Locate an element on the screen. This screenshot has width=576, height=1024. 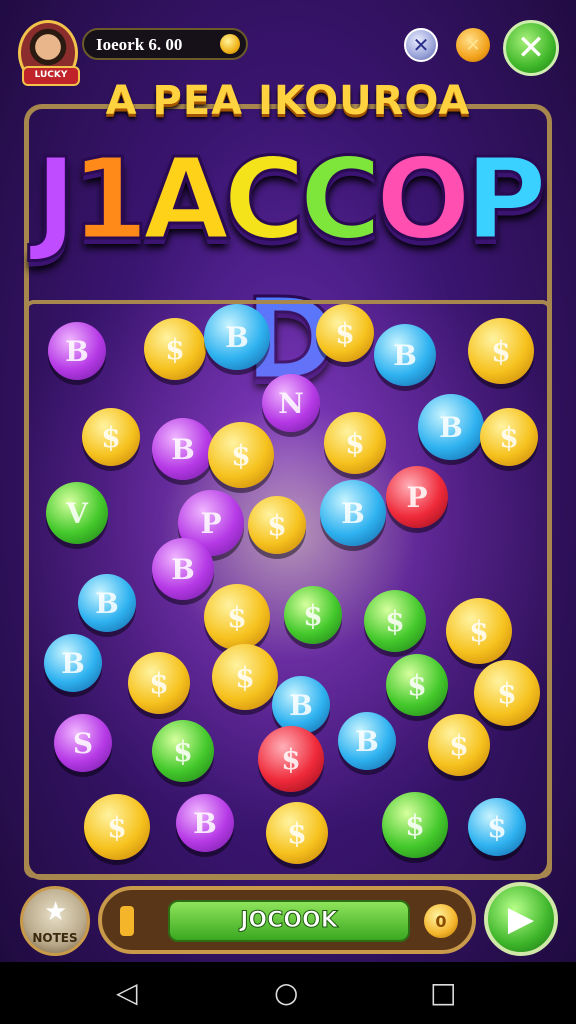
coin-red: $ is located at coordinates (291, 759).